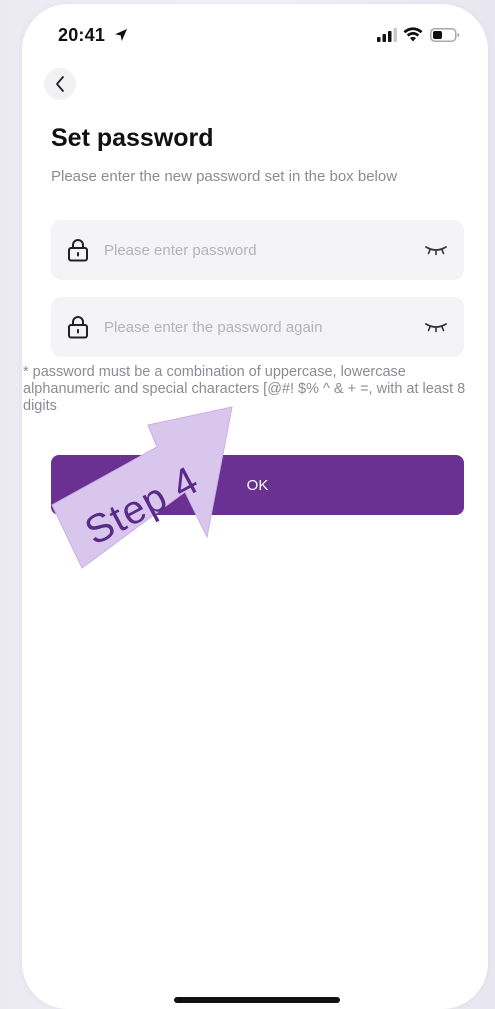  What do you see at coordinates (257, 1000) in the screenshot?
I see `home-indicator` at bounding box center [257, 1000].